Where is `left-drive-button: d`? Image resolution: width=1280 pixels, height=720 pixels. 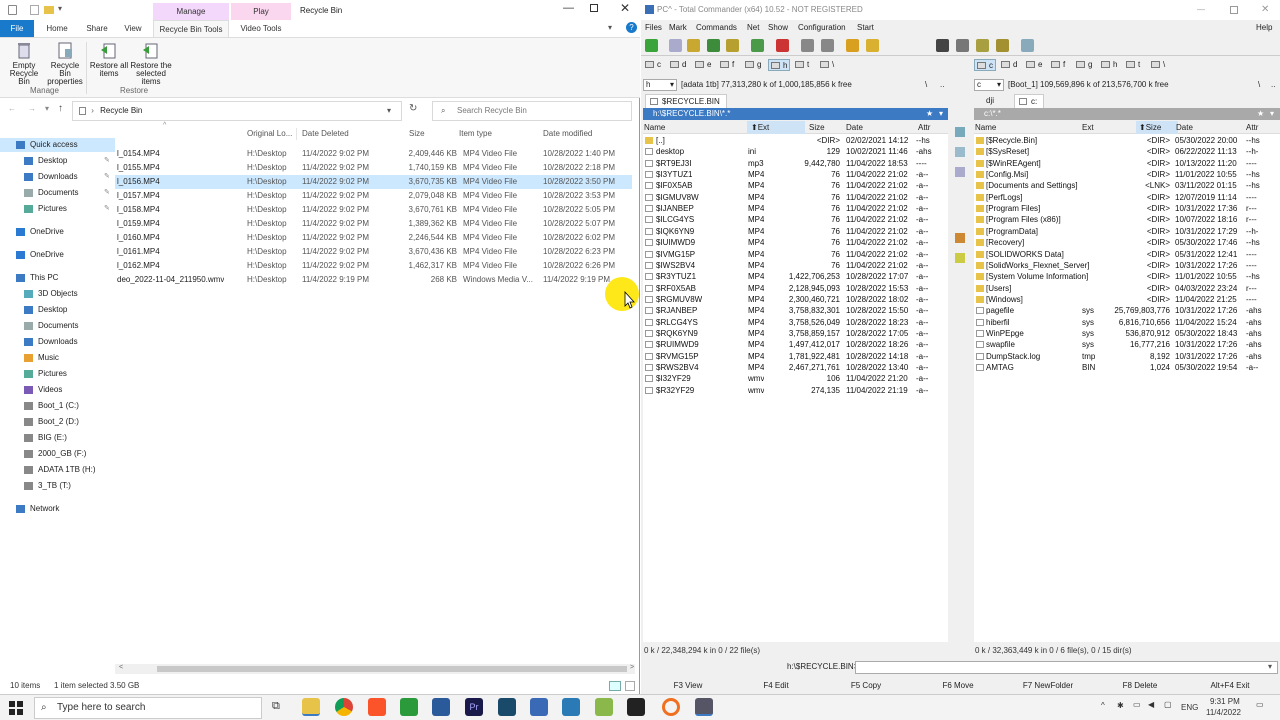 left-drive-button: d is located at coordinates (678, 65).